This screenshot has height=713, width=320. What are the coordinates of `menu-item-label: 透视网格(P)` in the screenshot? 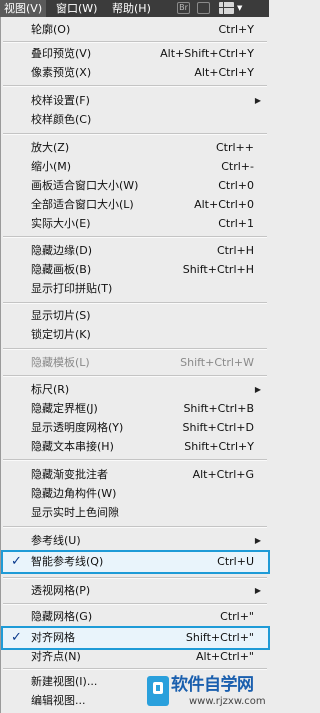 It's located at (61, 590).